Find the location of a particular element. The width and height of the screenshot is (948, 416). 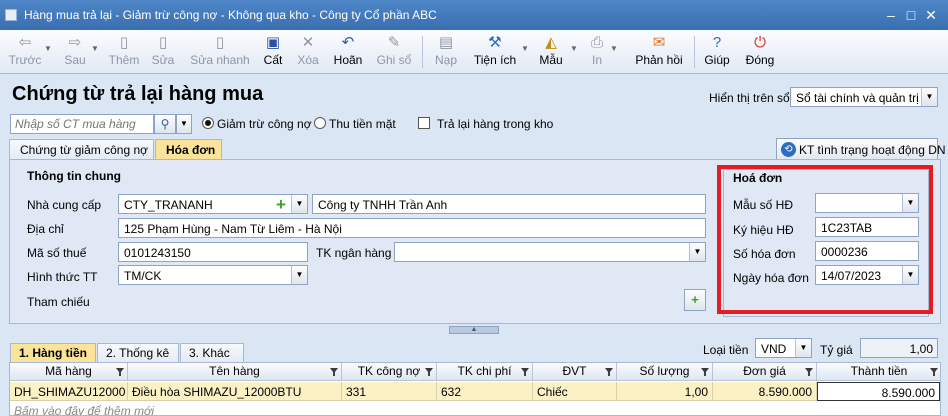

item-code-cell: DH_SHIMAZU12000 is located at coordinates (69, 391).